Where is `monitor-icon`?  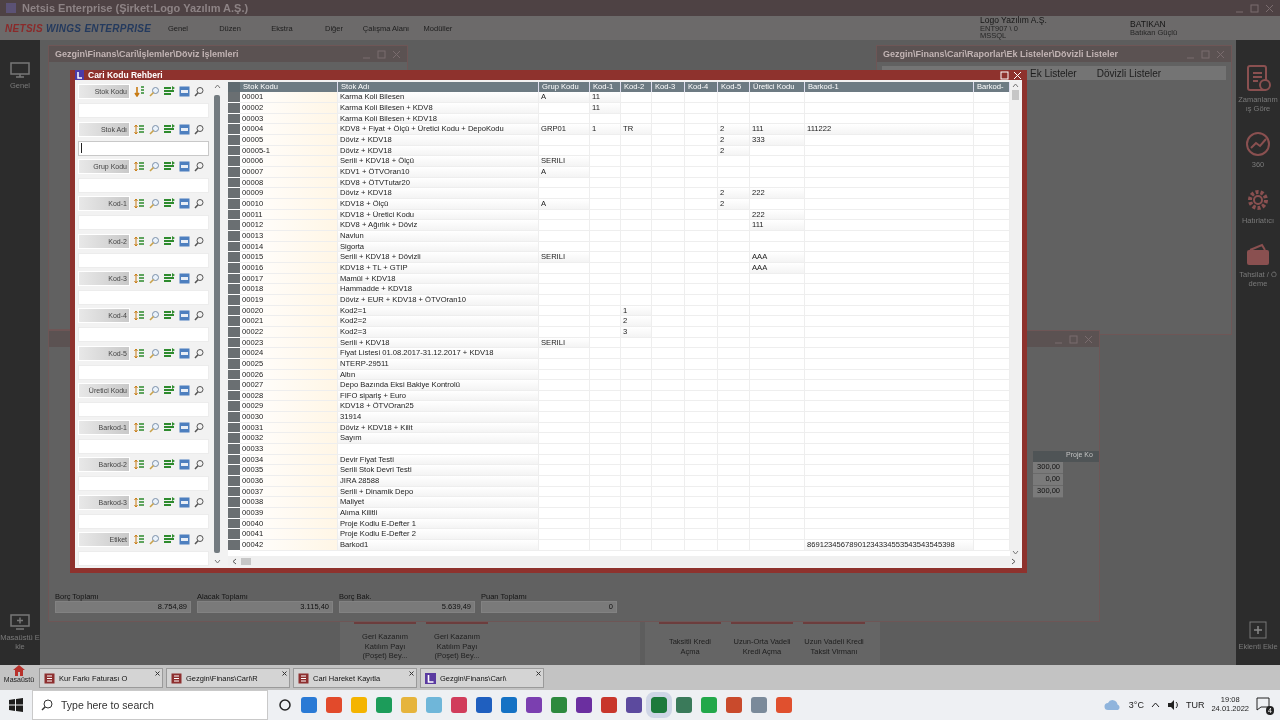
monitor-icon is located at coordinates (20, 70).